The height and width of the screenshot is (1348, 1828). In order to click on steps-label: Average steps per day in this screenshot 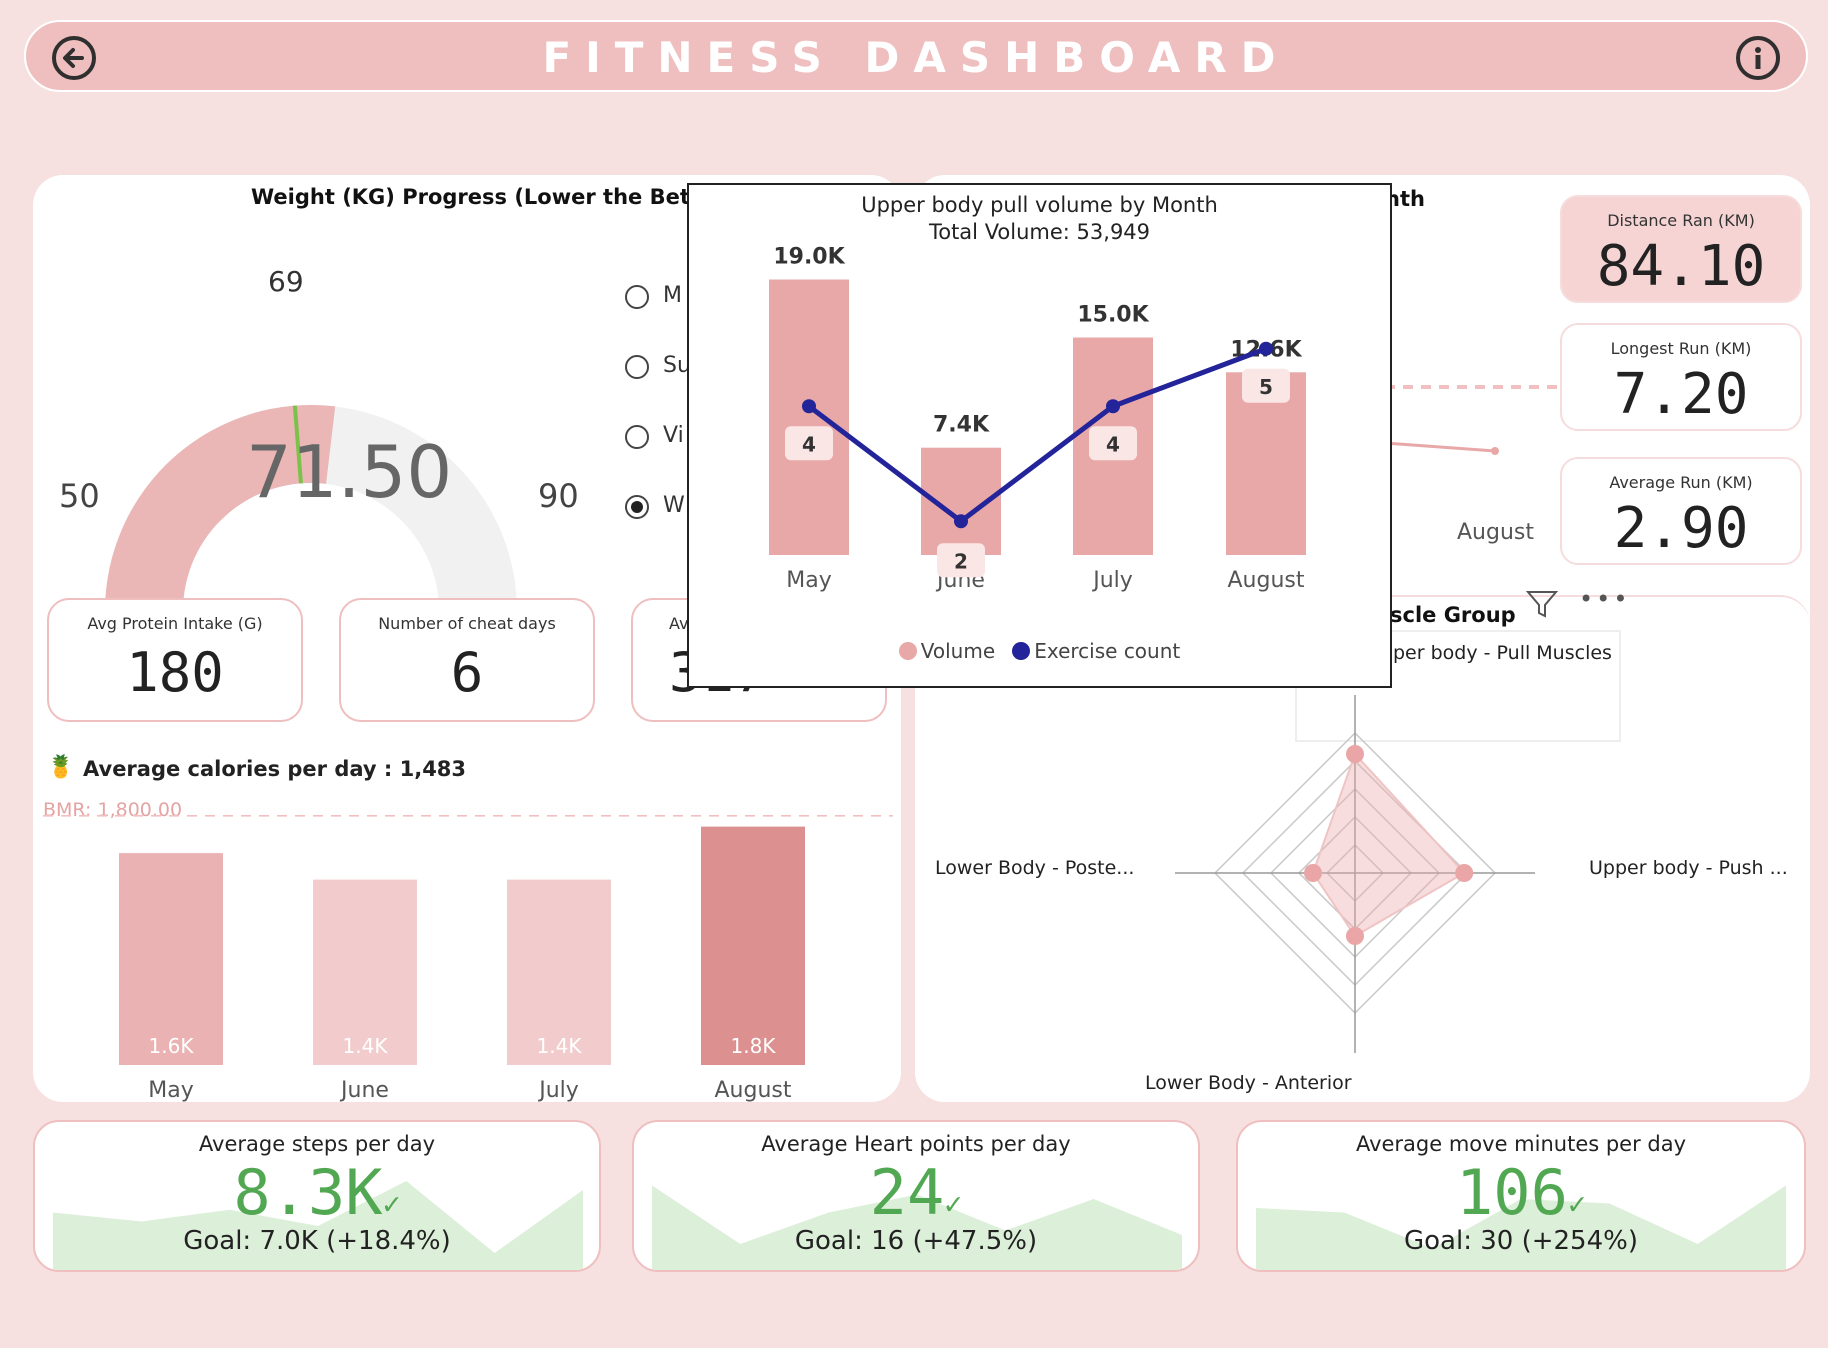, I will do `click(317, 1144)`.